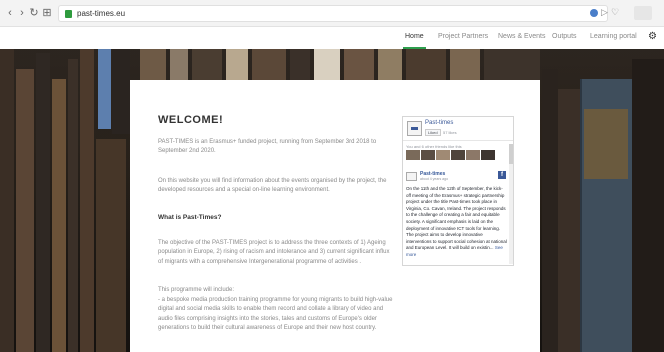 Image resolution: width=664 pixels, height=352 pixels. I want to click on section-heading: What is Past-Times?, so click(190, 217).